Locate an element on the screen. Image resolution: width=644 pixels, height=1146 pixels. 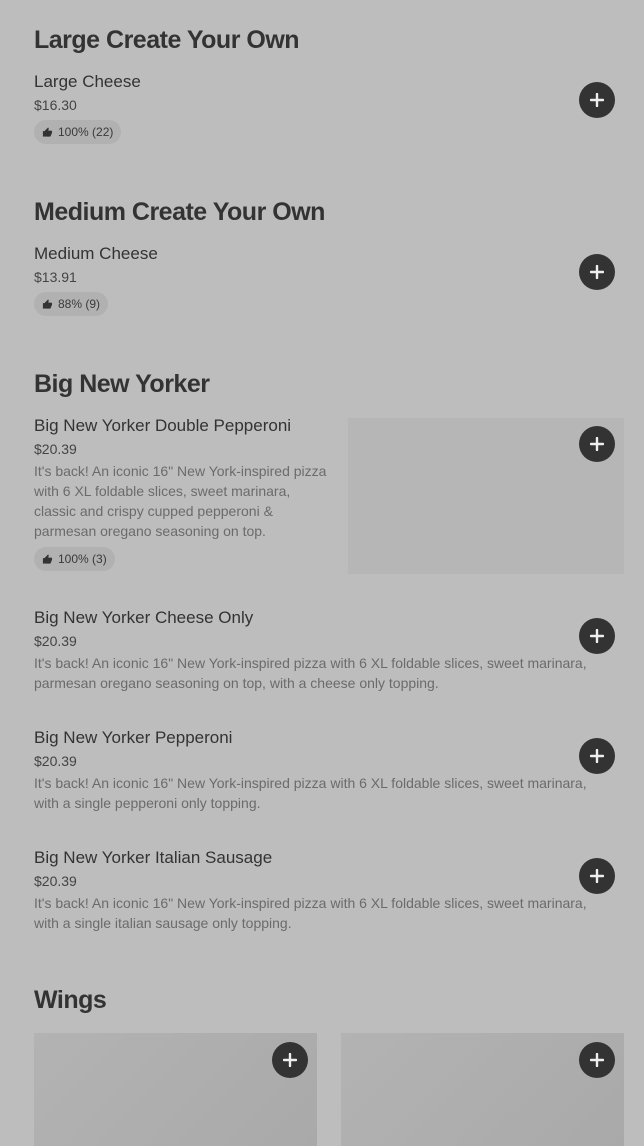
menu-item-large-cheese: Large Cheese $16.30 100% (22) is located at coordinates (87, 108).